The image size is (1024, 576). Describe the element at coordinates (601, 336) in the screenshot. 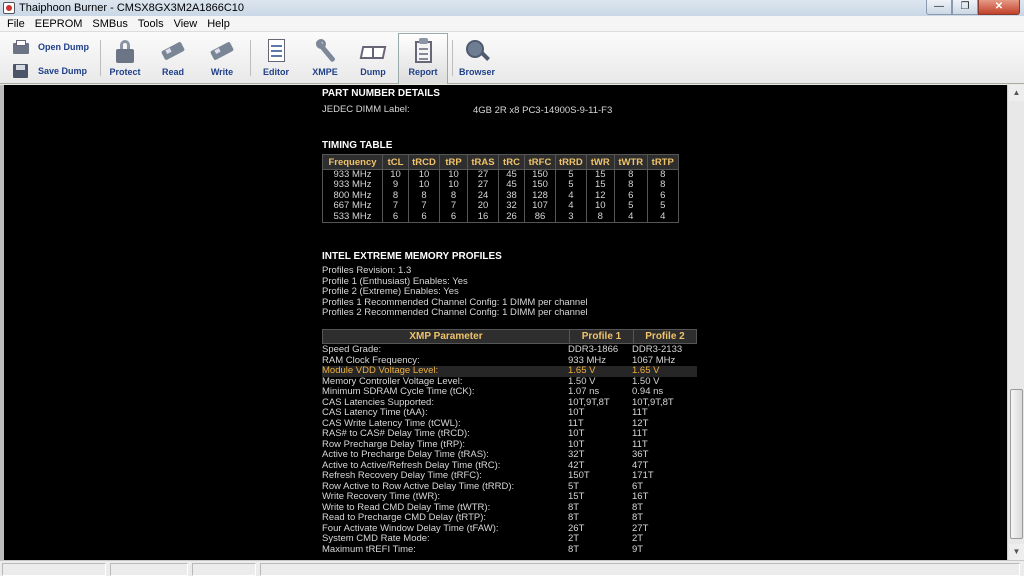

I see `xmp-col-profile1: Profile 1` at that location.